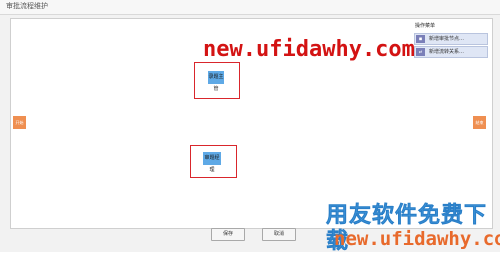 The width and height of the screenshot is (500, 255). What do you see at coordinates (420, 39) in the screenshot?
I see `node-icon: ◼` at bounding box center [420, 39].